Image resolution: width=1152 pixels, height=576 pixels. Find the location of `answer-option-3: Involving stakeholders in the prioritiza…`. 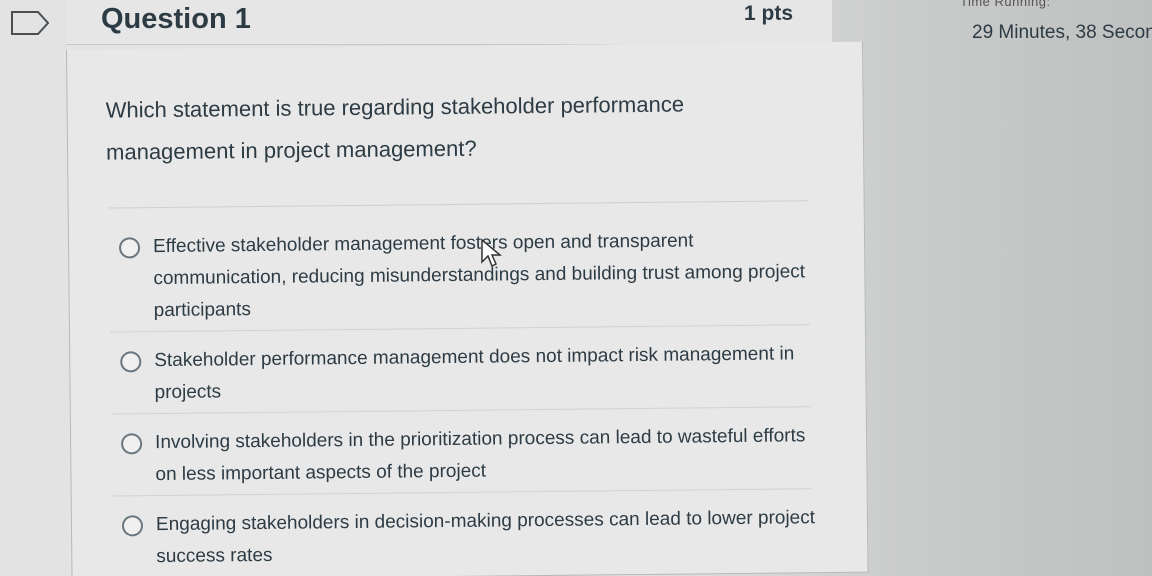

answer-option-3: Involving stakeholders in the prioritiza… is located at coordinates (466, 452).